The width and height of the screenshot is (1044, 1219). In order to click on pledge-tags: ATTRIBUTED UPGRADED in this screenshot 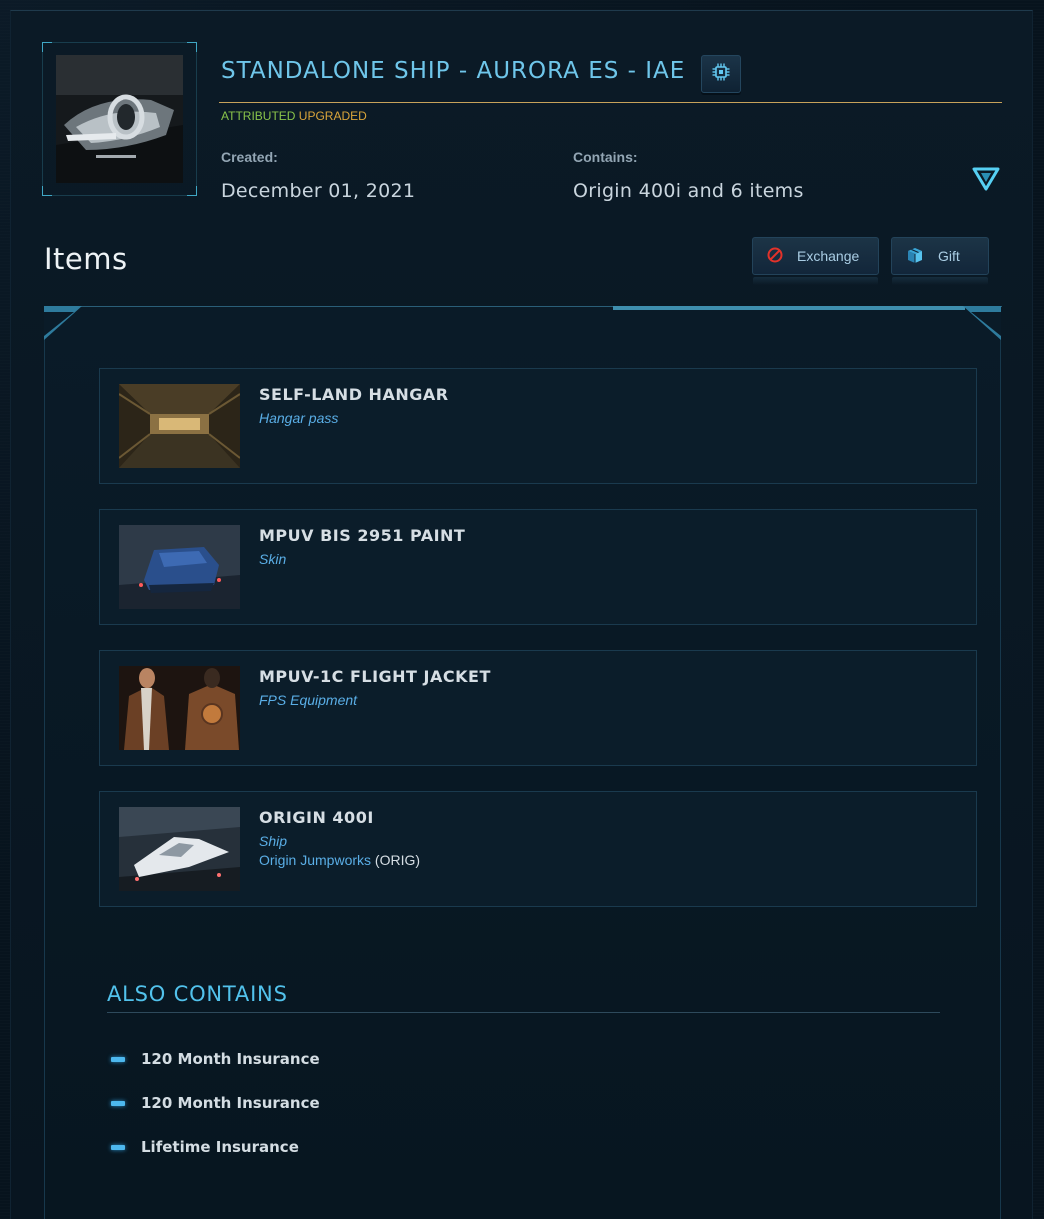, I will do `click(294, 116)`.